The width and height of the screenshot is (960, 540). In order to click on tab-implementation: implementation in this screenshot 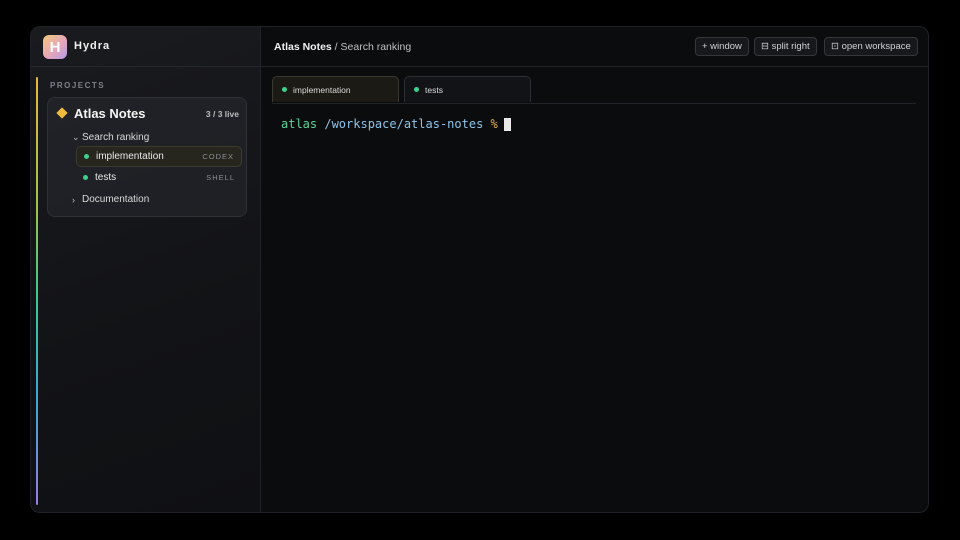, I will do `click(335, 89)`.